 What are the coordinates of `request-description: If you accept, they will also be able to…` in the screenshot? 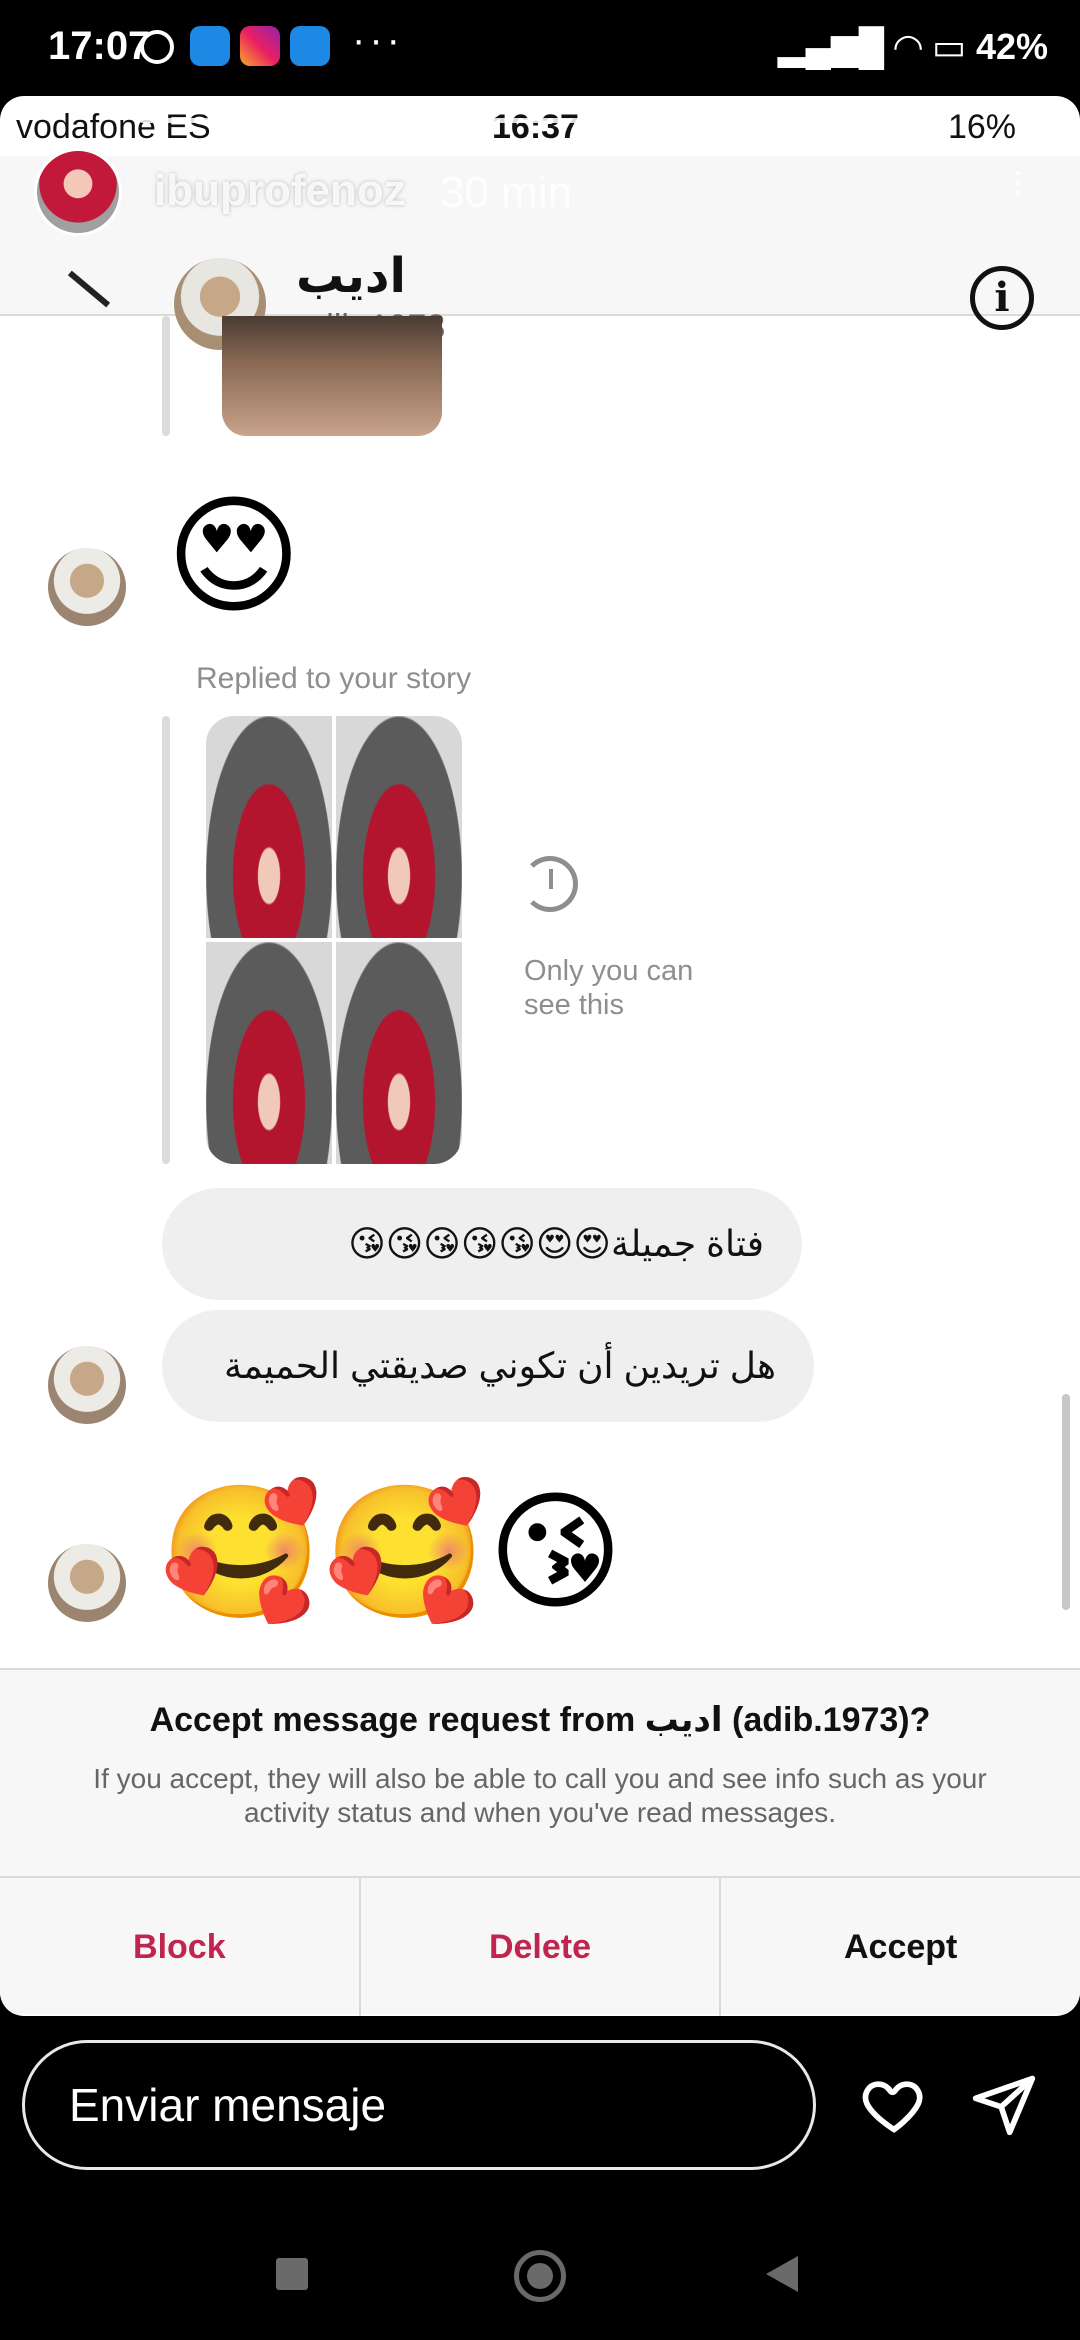 It's located at (540, 1795).